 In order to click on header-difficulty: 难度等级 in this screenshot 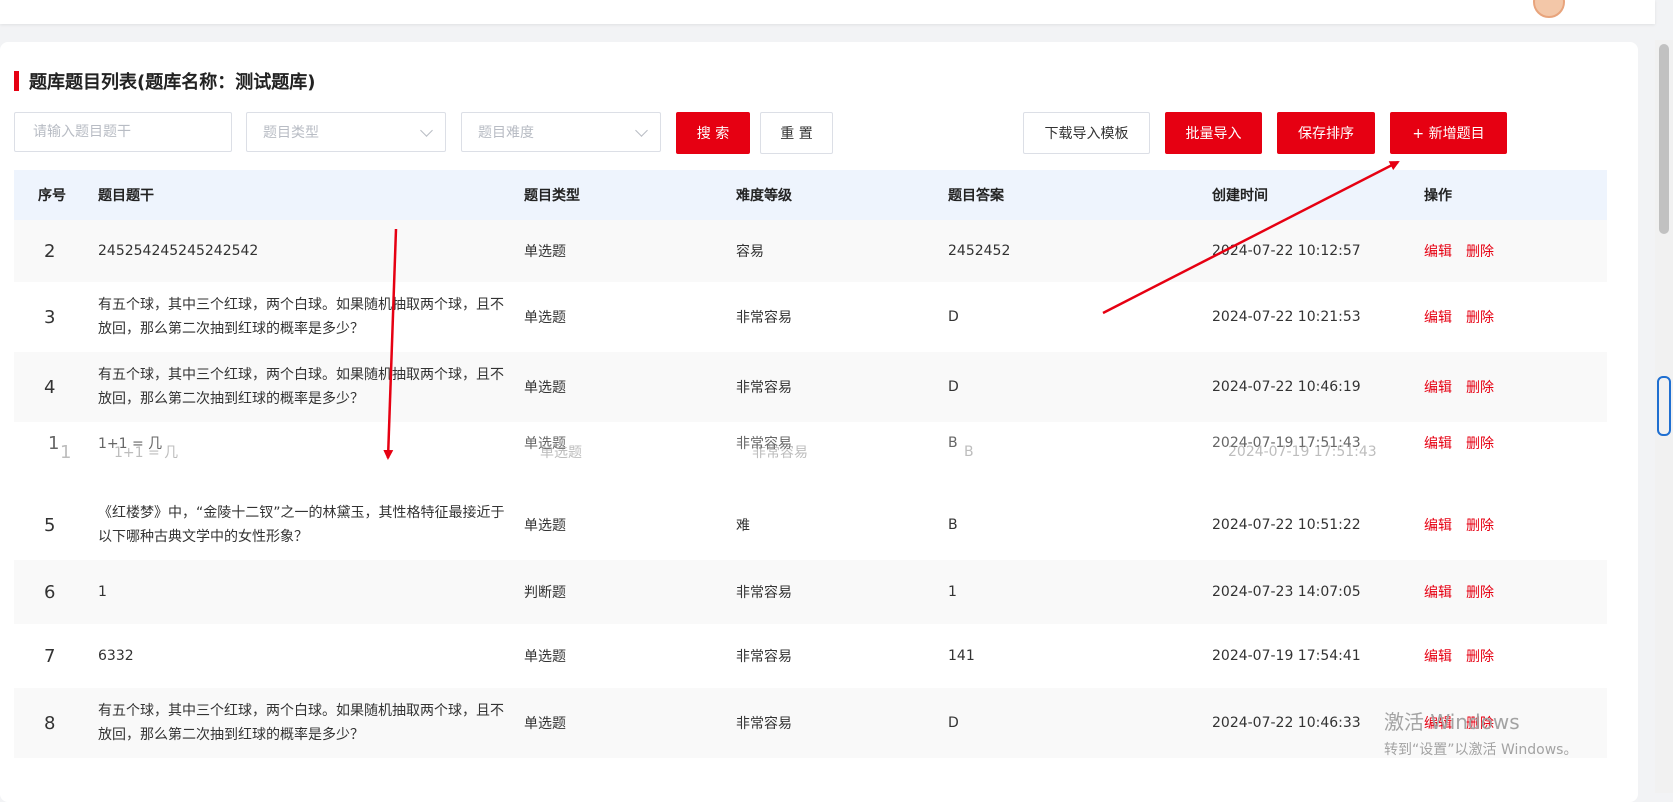, I will do `click(764, 196)`.